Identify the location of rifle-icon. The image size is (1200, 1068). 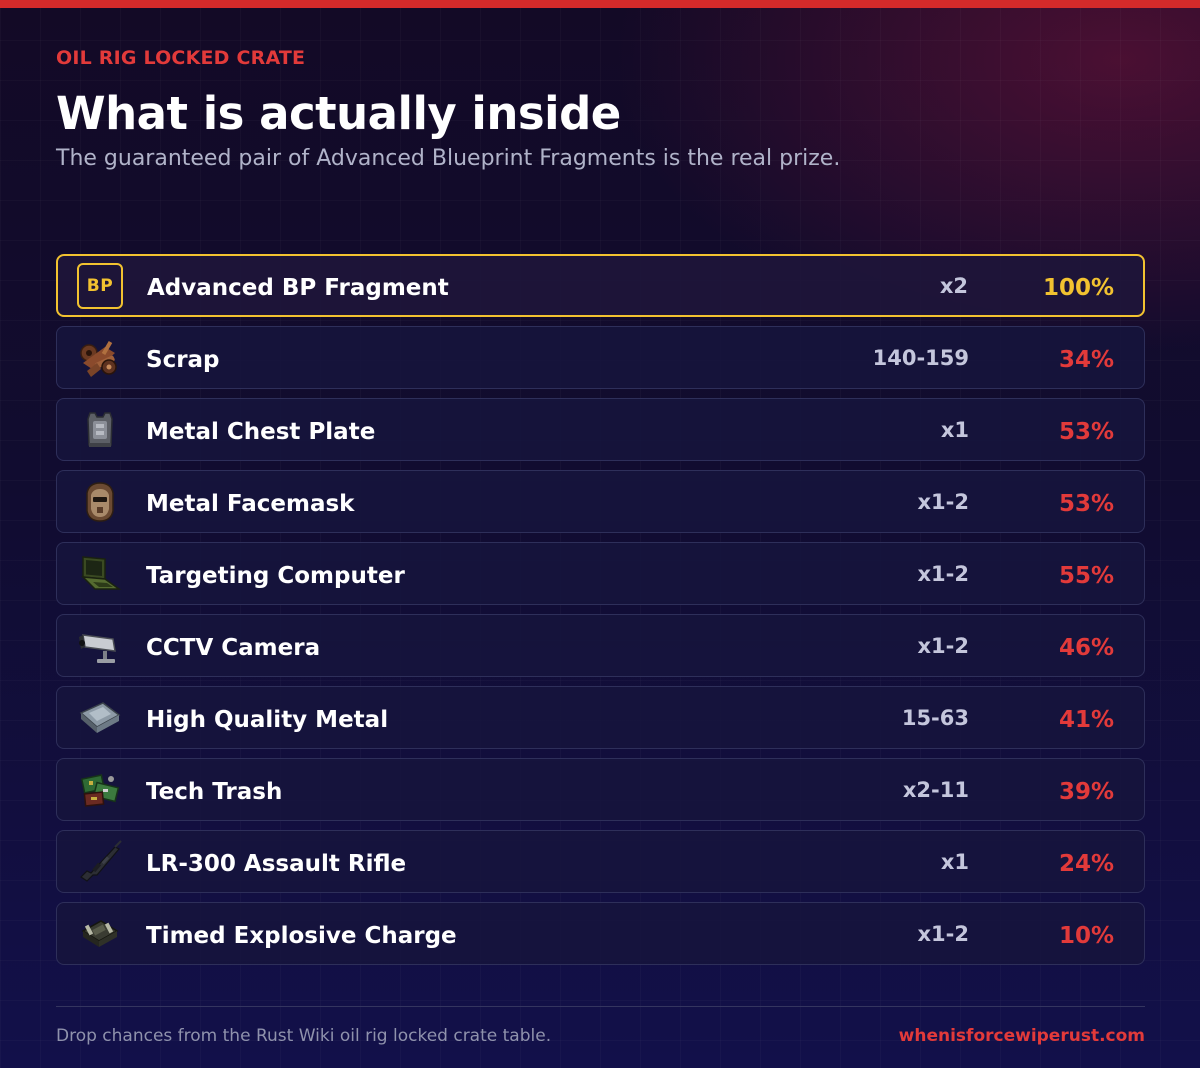
(100, 862).